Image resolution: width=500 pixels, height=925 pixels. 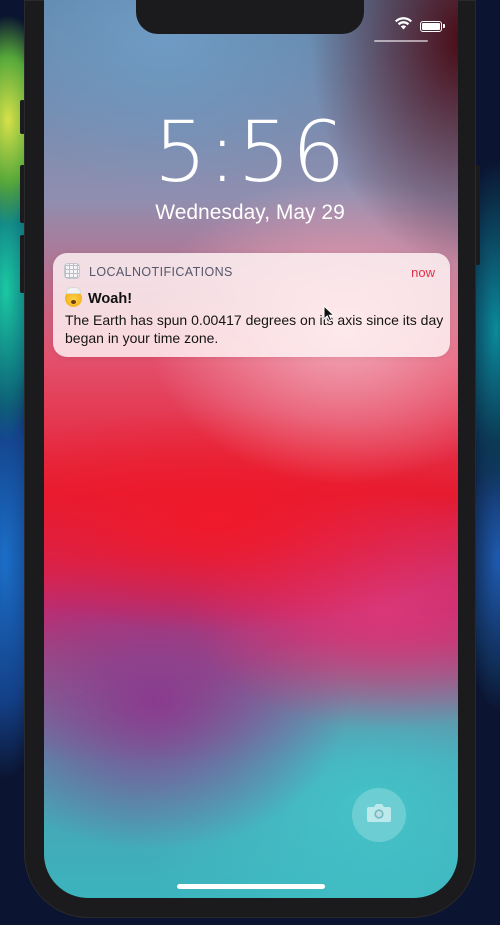 What do you see at coordinates (329, 315) in the screenshot?
I see `mouse-pointer-icon` at bounding box center [329, 315].